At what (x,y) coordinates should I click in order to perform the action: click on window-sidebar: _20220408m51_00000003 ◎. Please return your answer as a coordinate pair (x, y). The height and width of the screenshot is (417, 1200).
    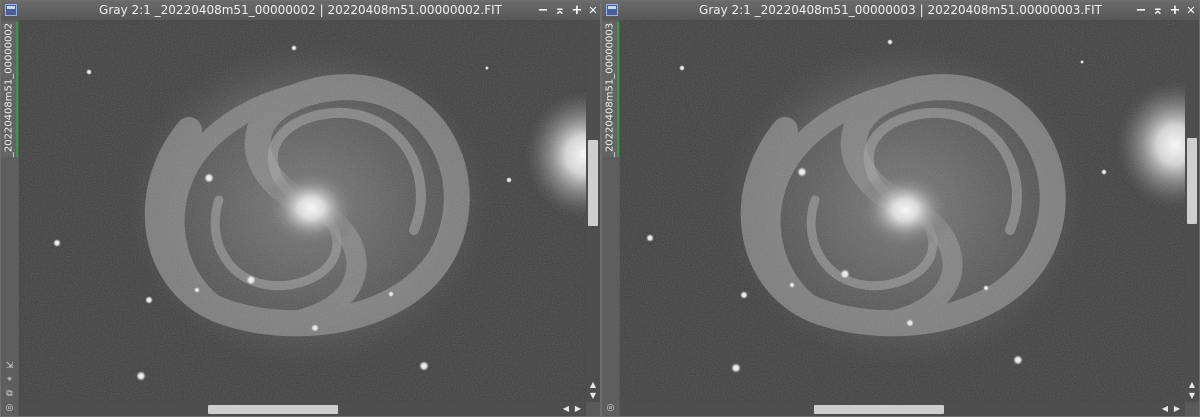
    Looking at the image, I should click on (610, 218).